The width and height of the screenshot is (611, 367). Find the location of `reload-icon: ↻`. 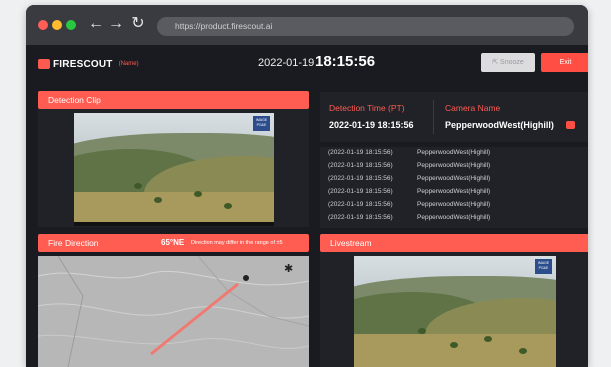

reload-icon: ↻ is located at coordinates (138, 24).